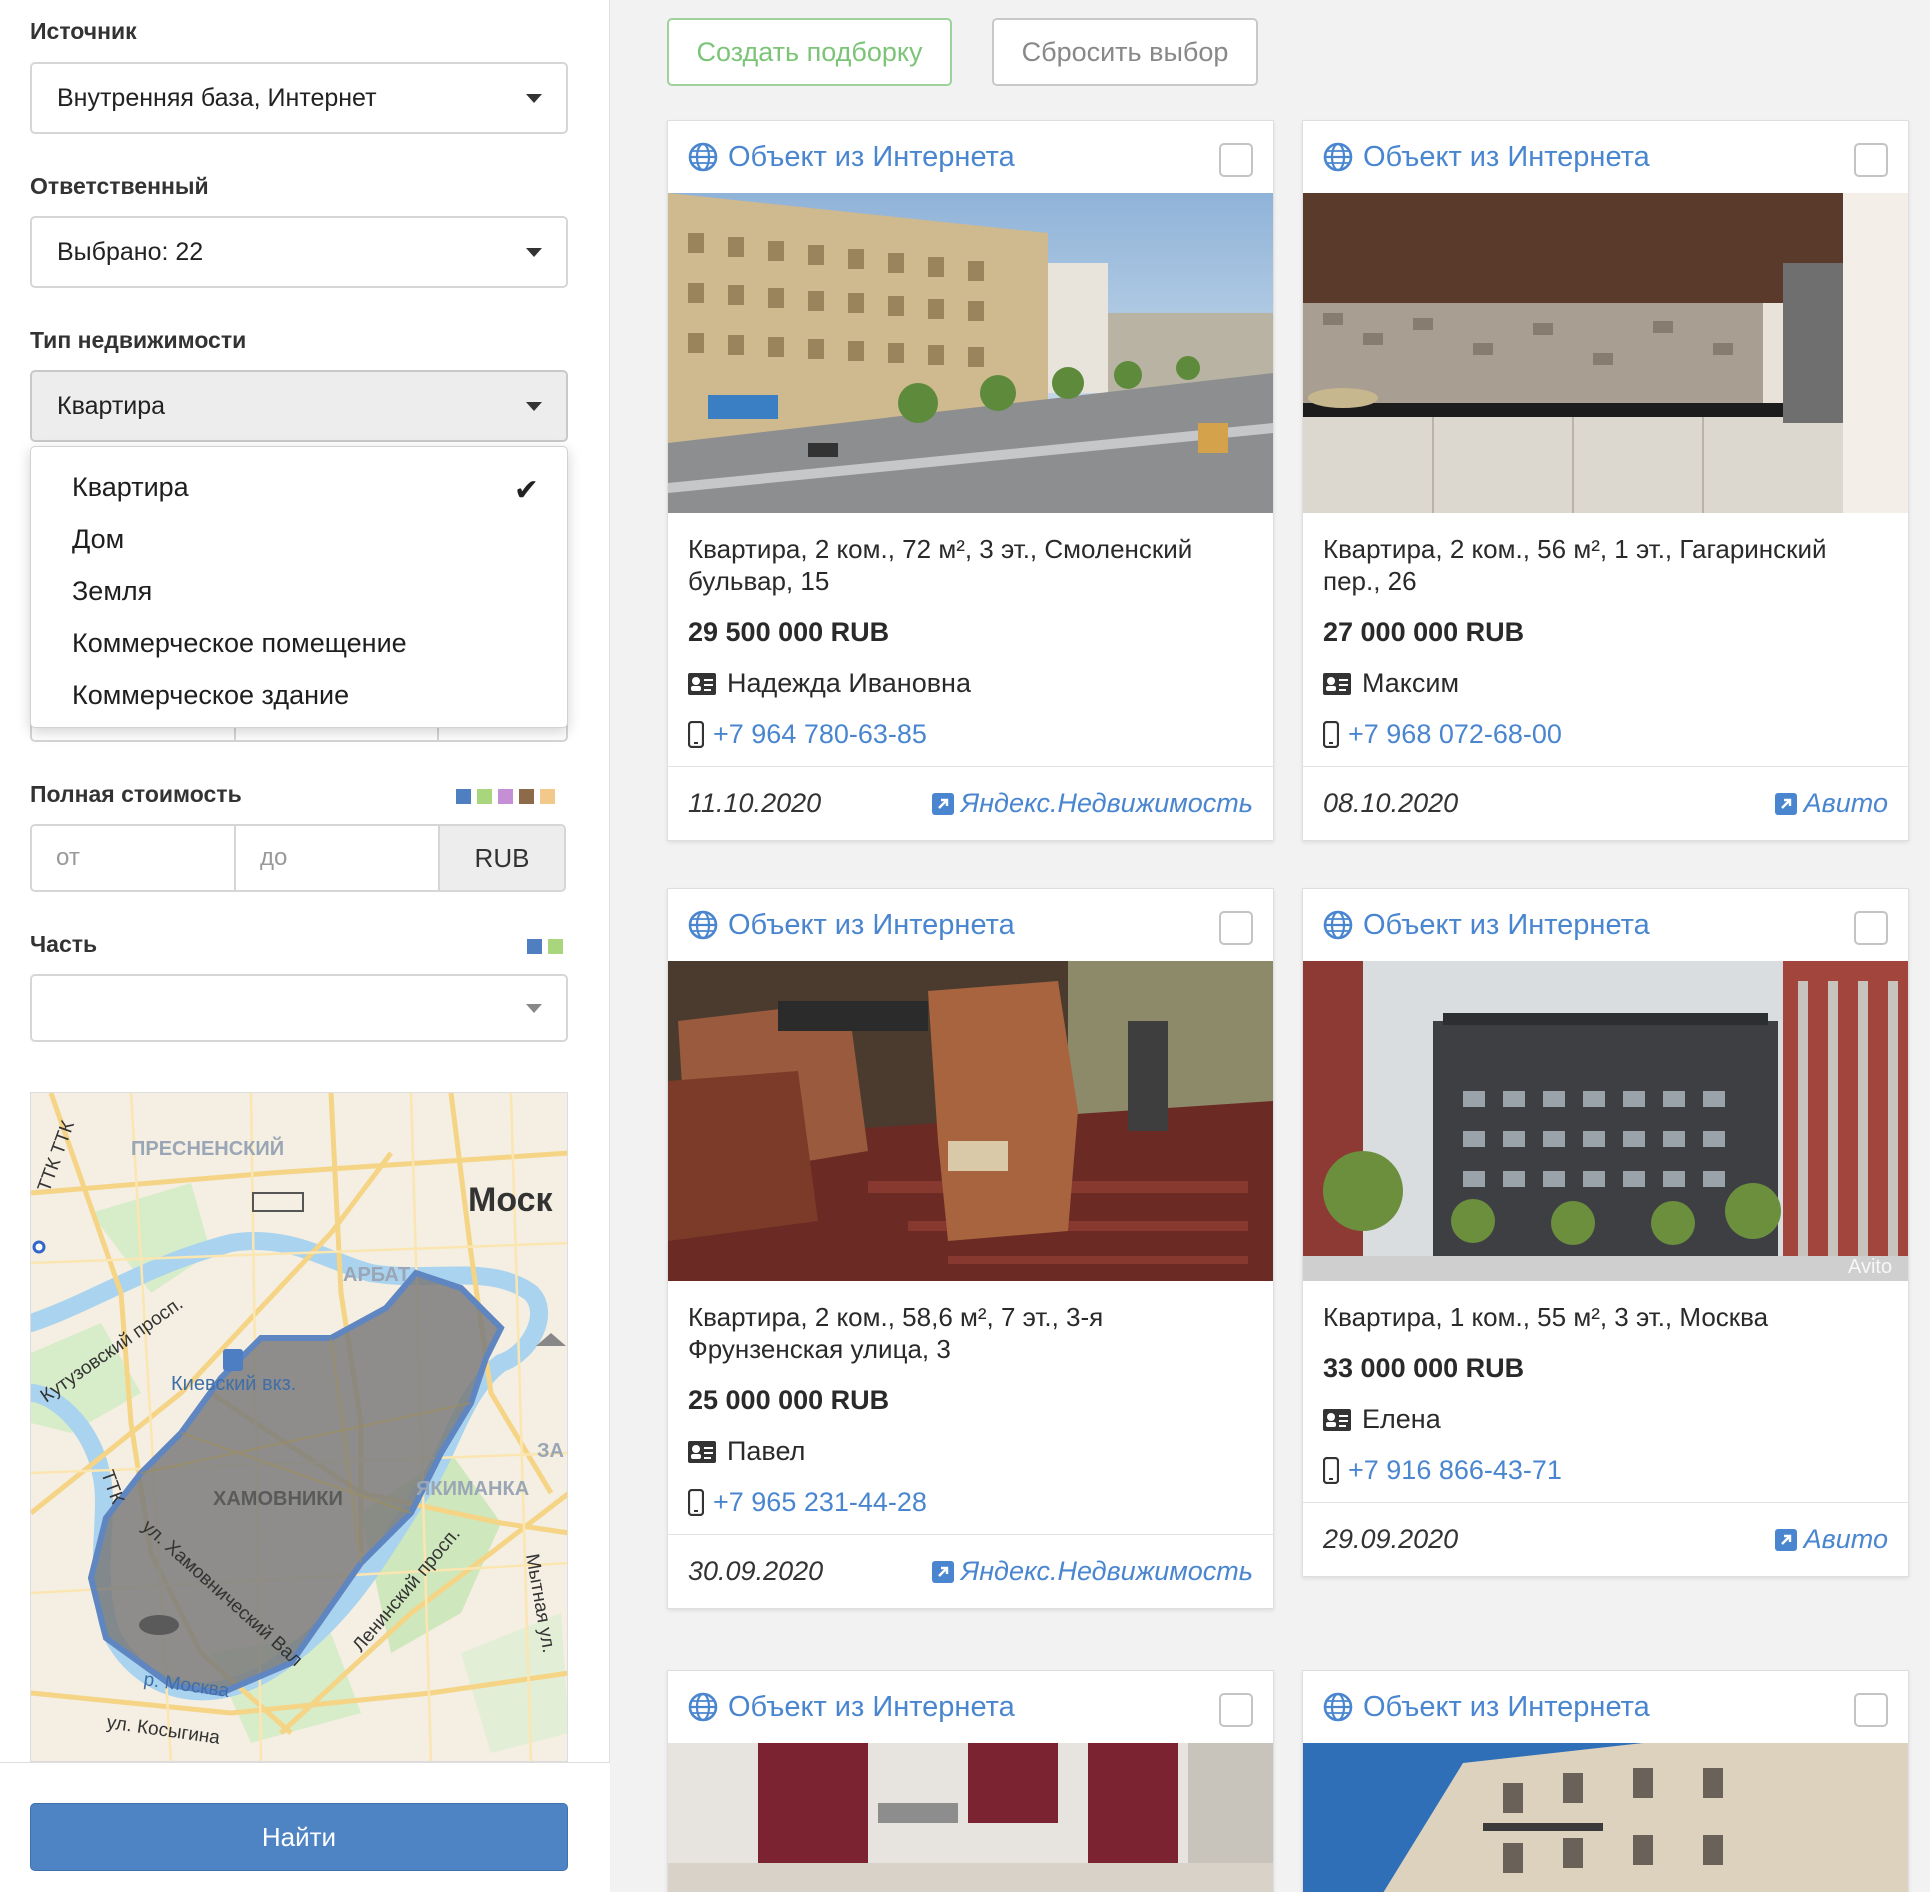 The image size is (1930, 1892). What do you see at coordinates (299, 695) in the screenshot?
I see `dropdown-option: Коммерческое здание` at bounding box center [299, 695].